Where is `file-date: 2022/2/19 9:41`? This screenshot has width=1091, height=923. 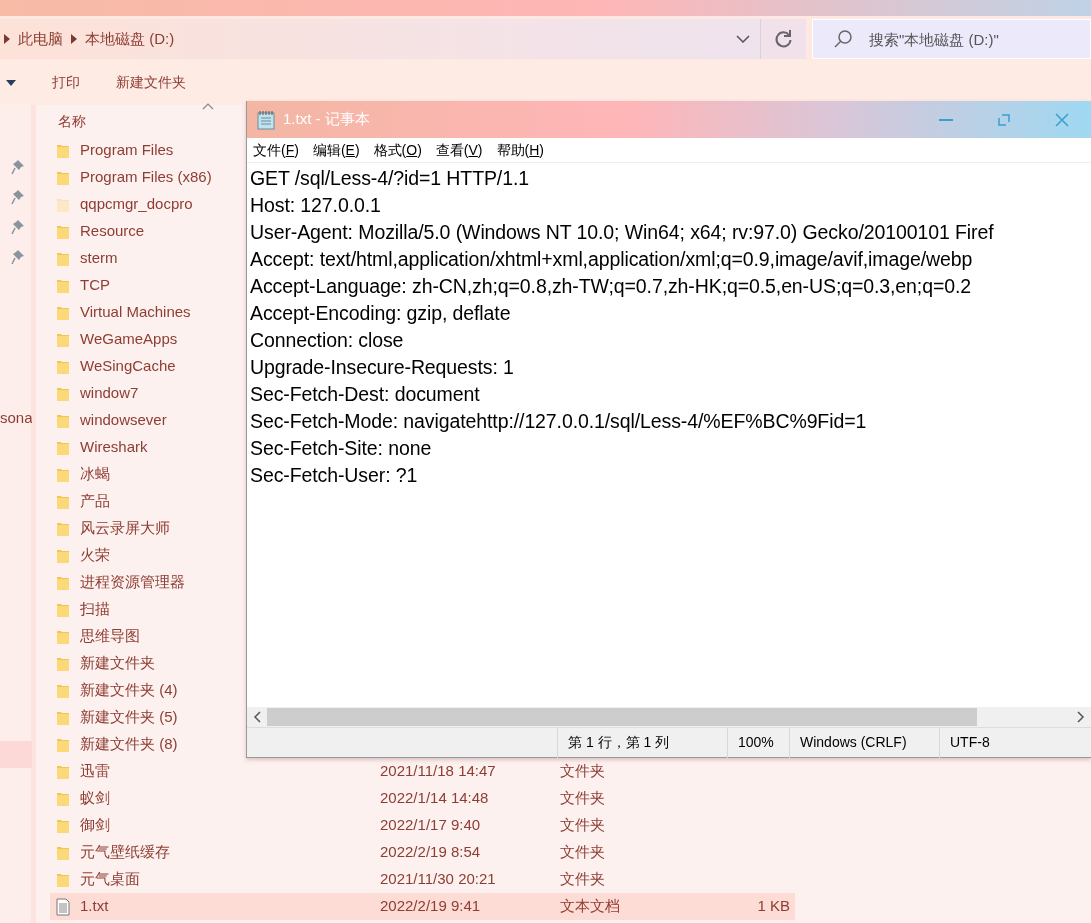 file-date: 2022/2/19 9:41 is located at coordinates (431, 906).